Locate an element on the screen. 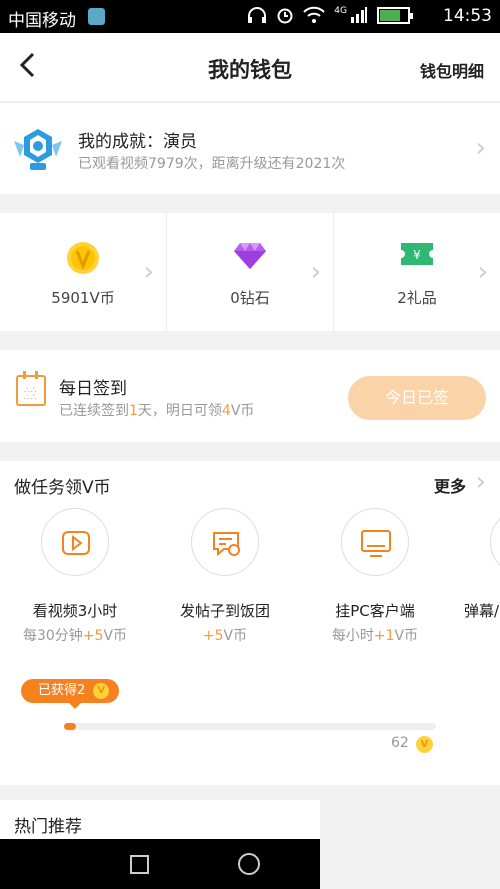  achievement-card: 我的成就：演员 已观看视频7979次，距离升级还有2021次 › is located at coordinates (250, 148).